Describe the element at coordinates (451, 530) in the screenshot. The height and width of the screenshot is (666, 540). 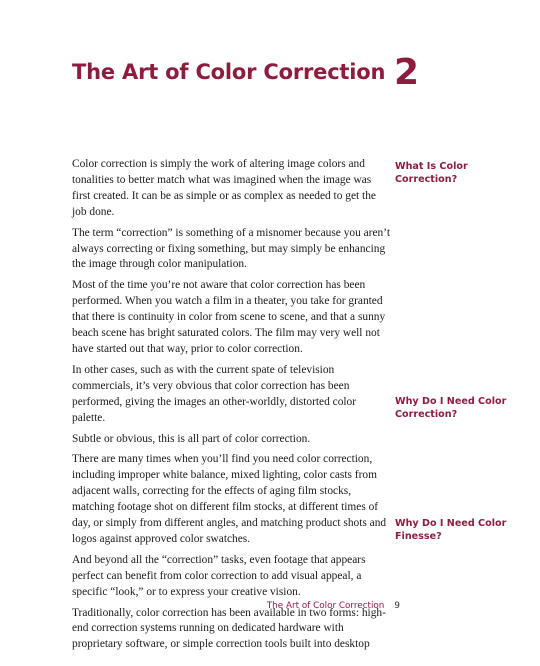
I see `sidehead-why-need-color-finesse: Why Do I Need Color Finesse?` at that location.